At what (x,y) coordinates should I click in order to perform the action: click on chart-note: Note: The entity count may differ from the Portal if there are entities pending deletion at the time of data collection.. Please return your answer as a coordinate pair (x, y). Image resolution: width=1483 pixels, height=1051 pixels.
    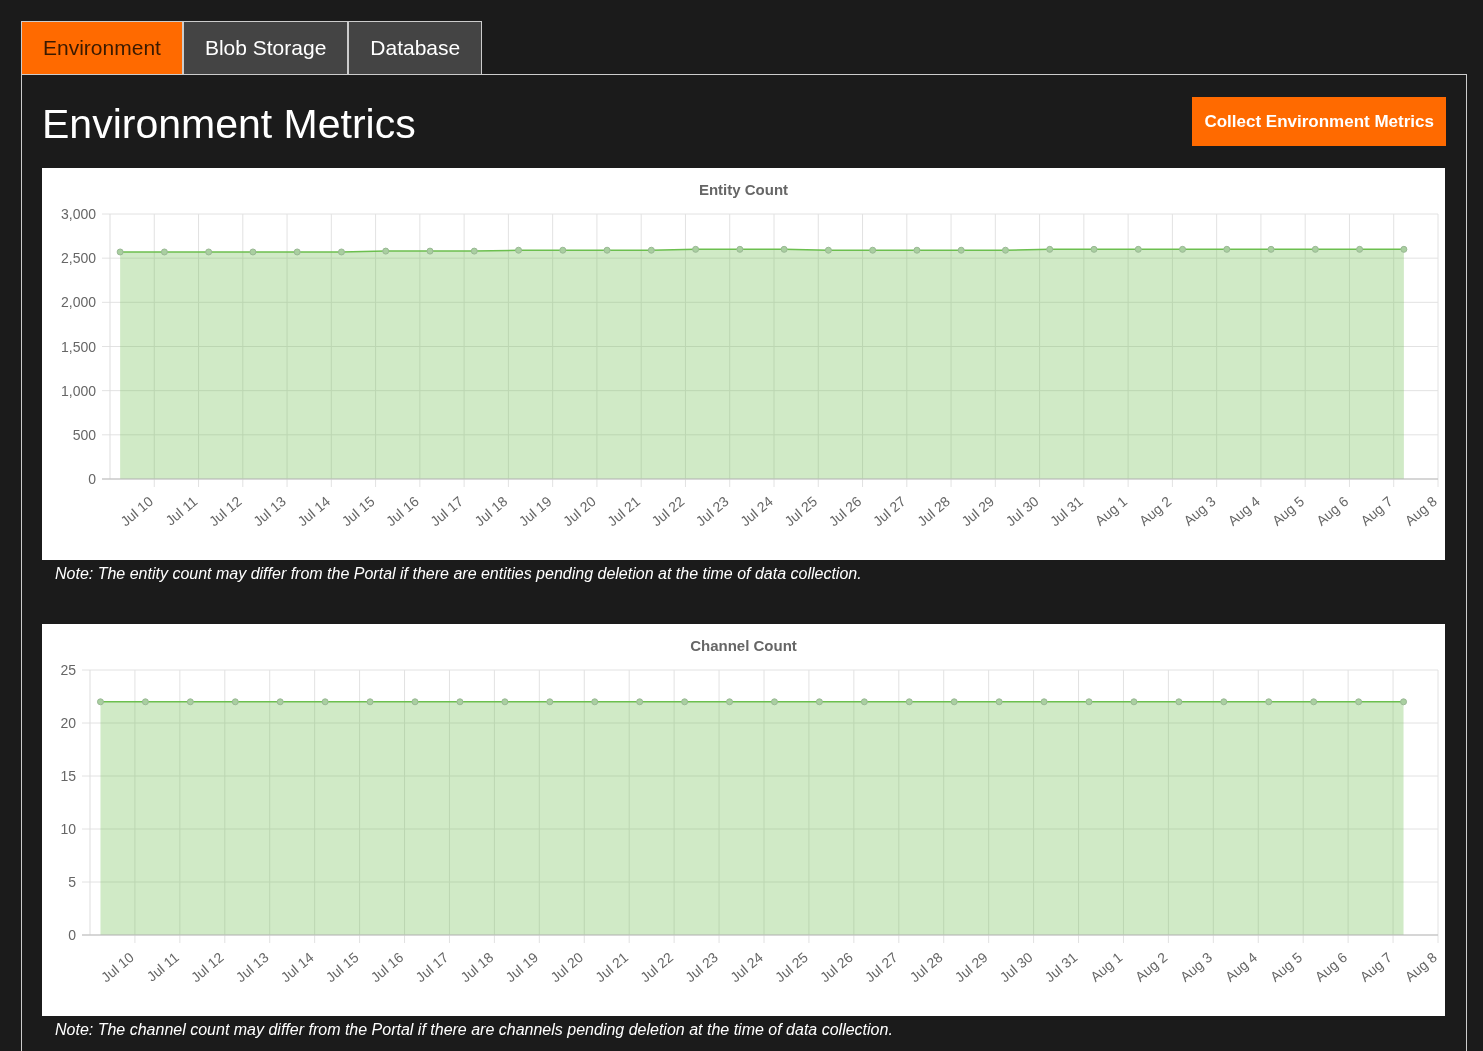
    Looking at the image, I should click on (458, 574).